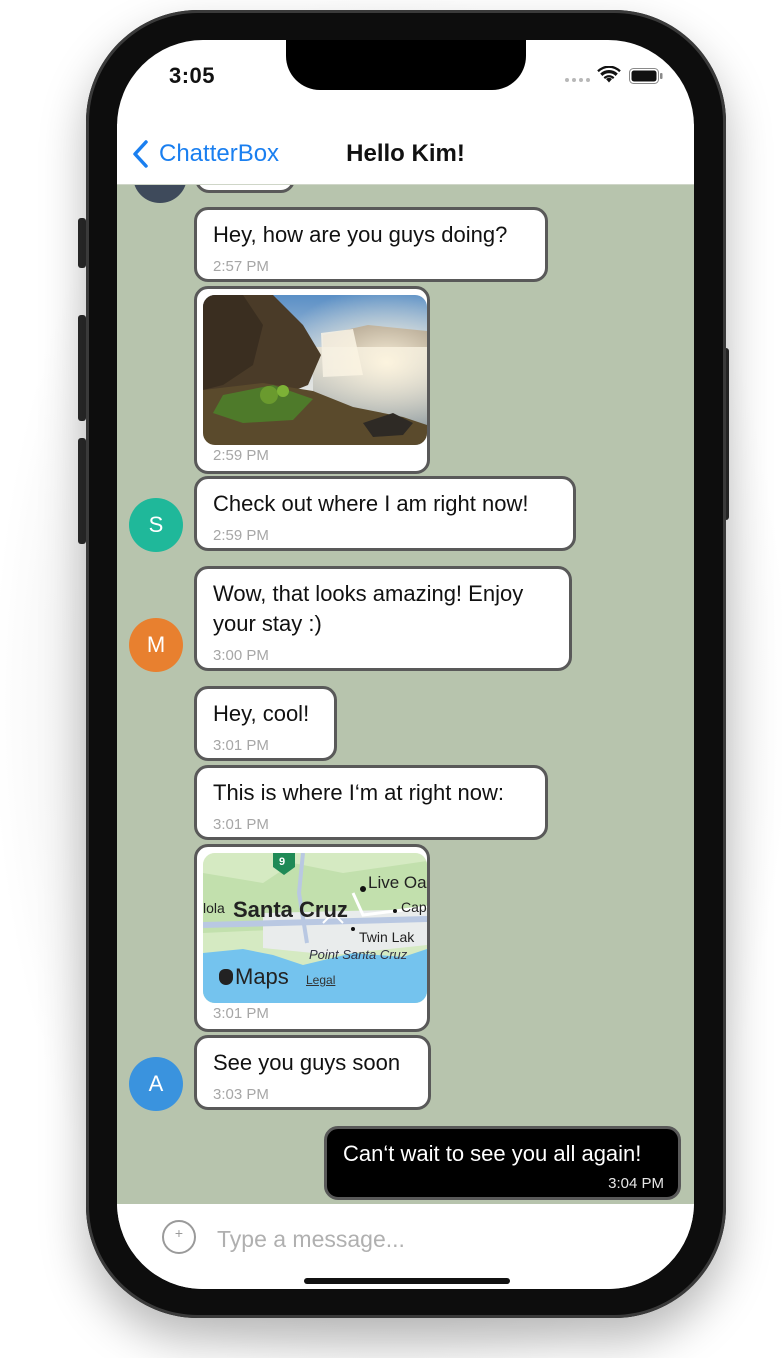 Image resolution: width=782 pixels, height=1358 pixels. Describe the element at coordinates (245, 189) in the screenshot. I see `message-bubble` at that location.